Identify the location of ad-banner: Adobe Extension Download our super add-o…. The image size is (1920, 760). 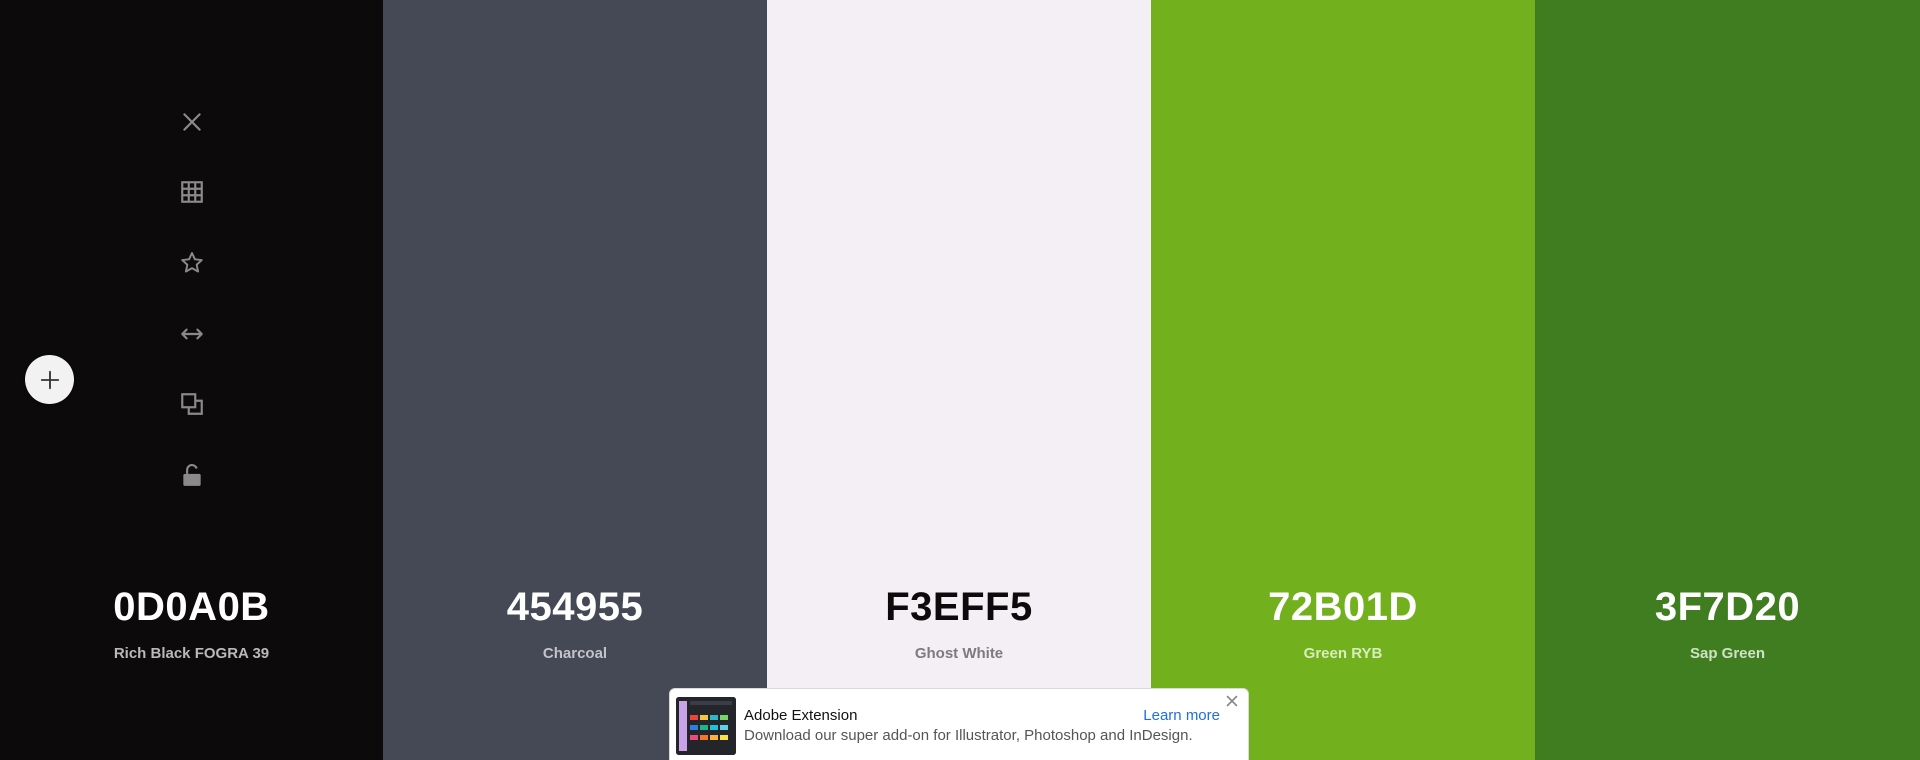
(959, 724).